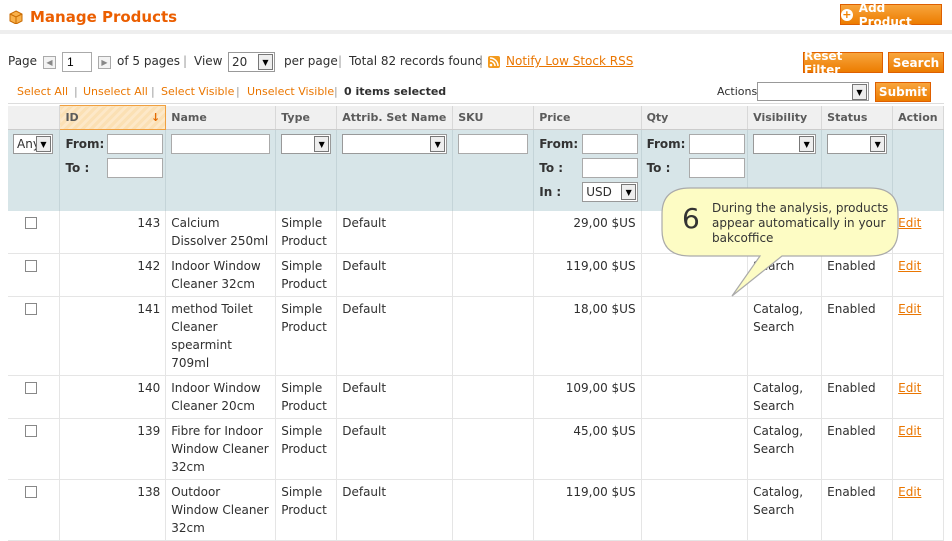  I want to click on attrib-filter-select: ▼, so click(395, 144).